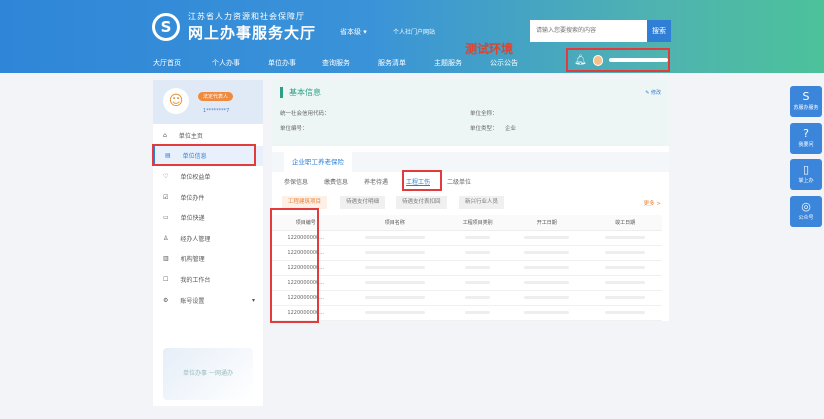  What do you see at coordinates (806, 206) in the screenshot?
I see `wechat-icon: ◎` at bounding box center [806, 206].